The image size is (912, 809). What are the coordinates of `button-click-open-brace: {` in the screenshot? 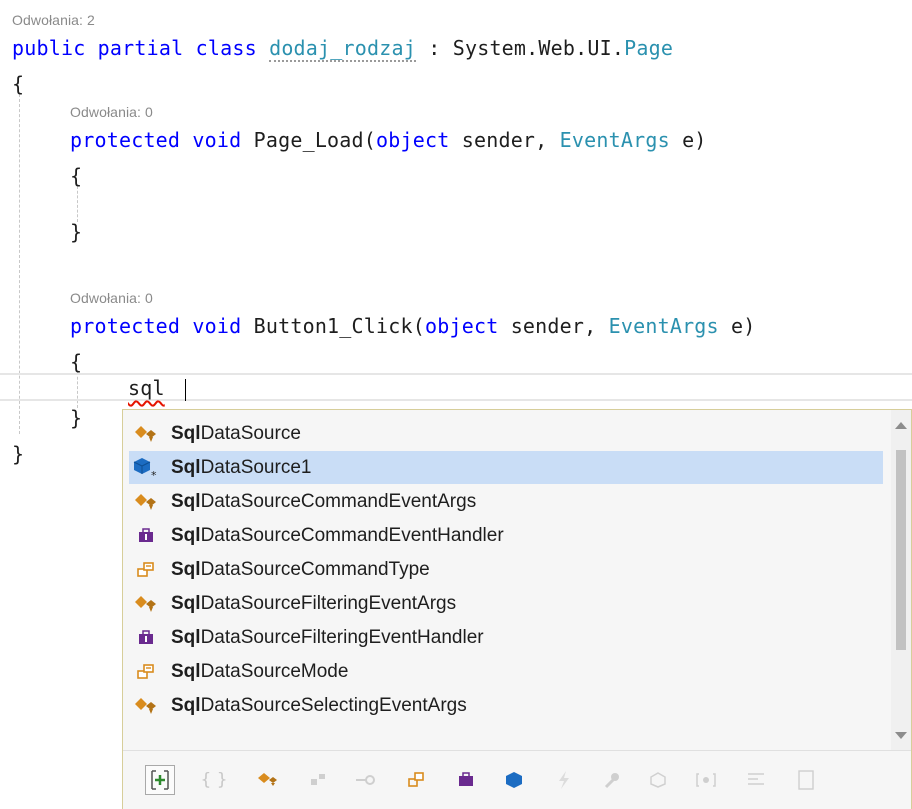 It's located at (76, 362).